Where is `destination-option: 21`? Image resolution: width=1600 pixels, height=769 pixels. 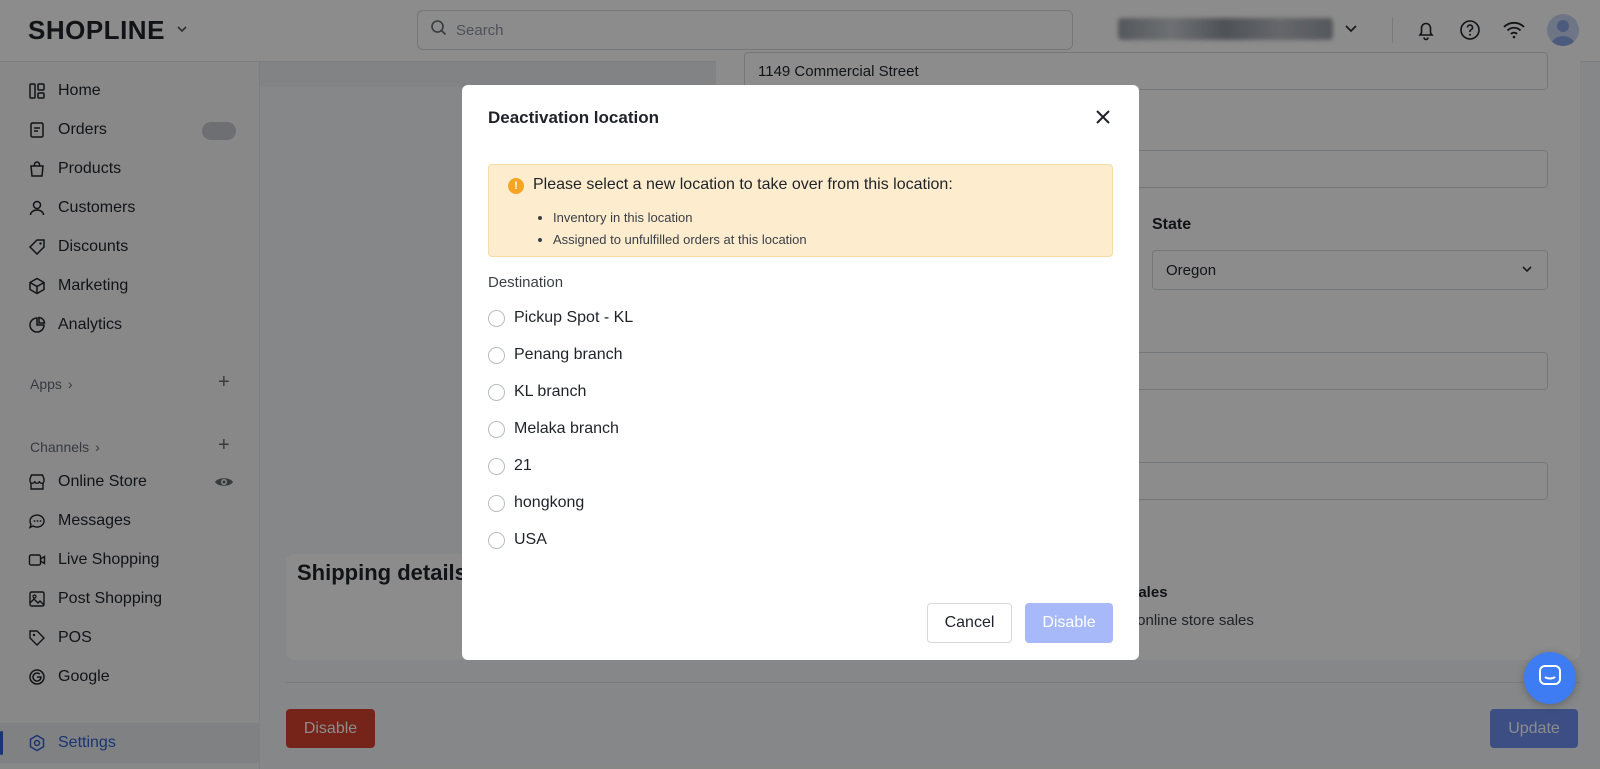
destination-option: 21 is located at coordinates (510, 466).